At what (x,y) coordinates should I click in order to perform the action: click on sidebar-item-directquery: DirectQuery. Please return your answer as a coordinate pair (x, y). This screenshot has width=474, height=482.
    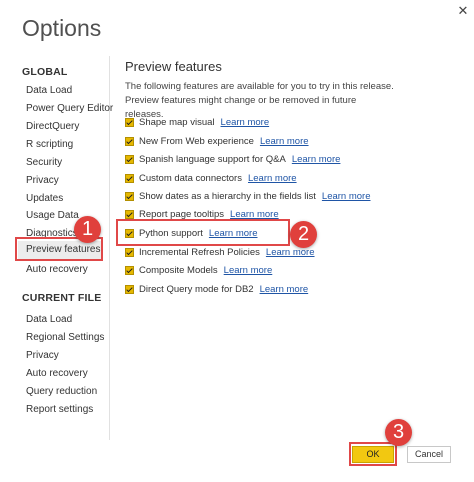
    Looking at the image, I should click on (52, 126).